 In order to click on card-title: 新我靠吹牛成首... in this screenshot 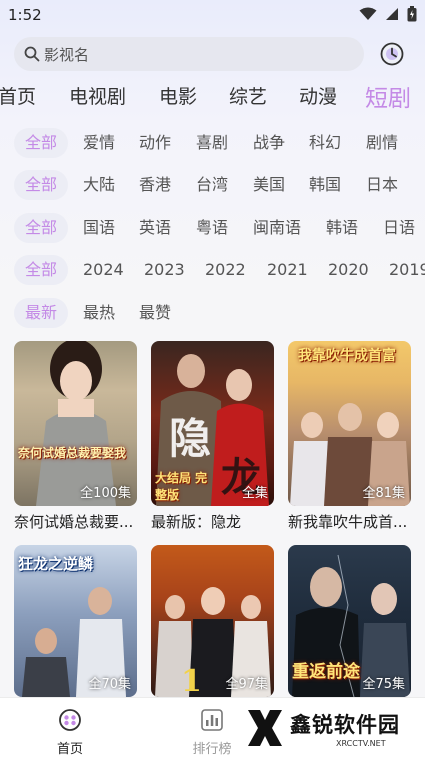, I will do `click(348, 522)`.